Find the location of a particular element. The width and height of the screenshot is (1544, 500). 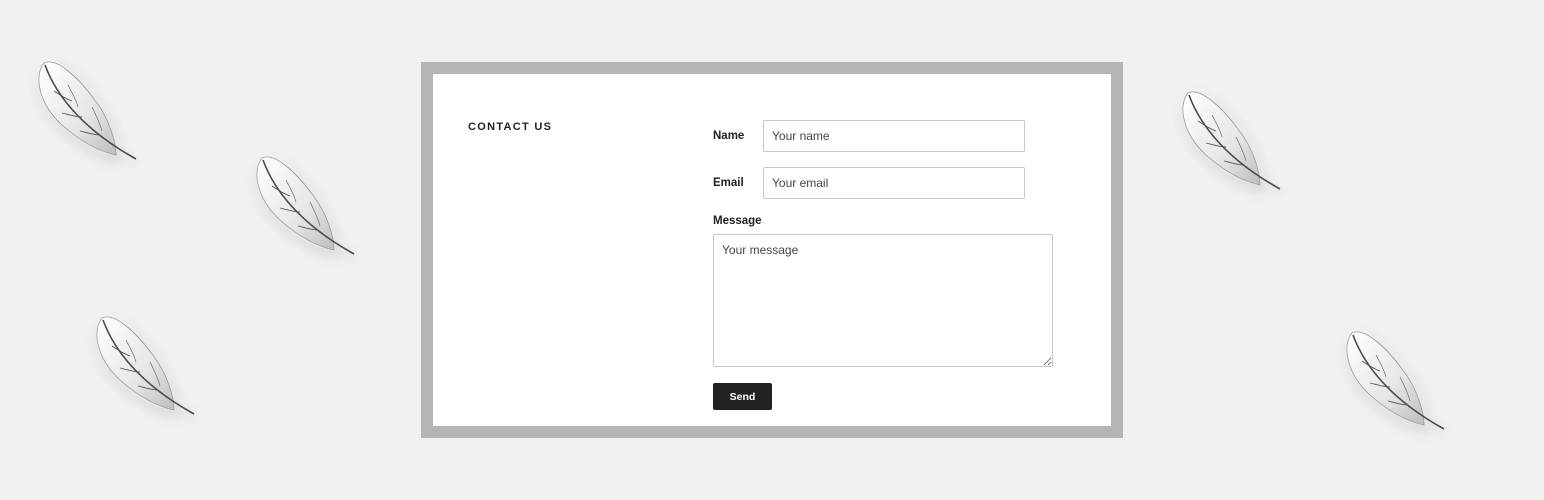

send-button: Send is located at coordinates (742, 396).